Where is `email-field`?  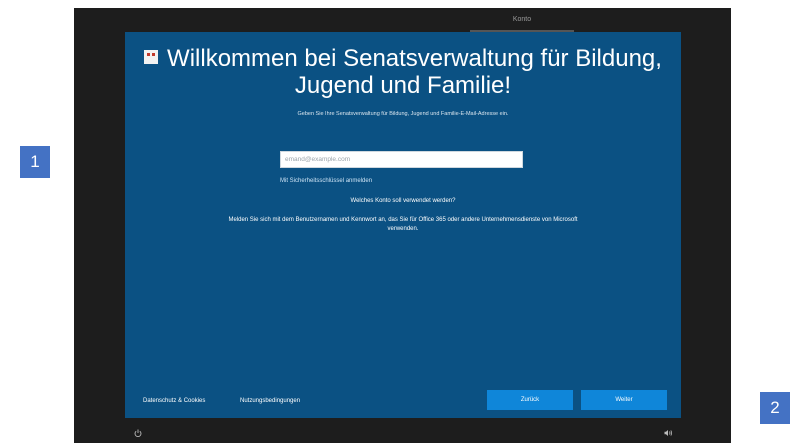 email-field is located at coordinates (401, 159).